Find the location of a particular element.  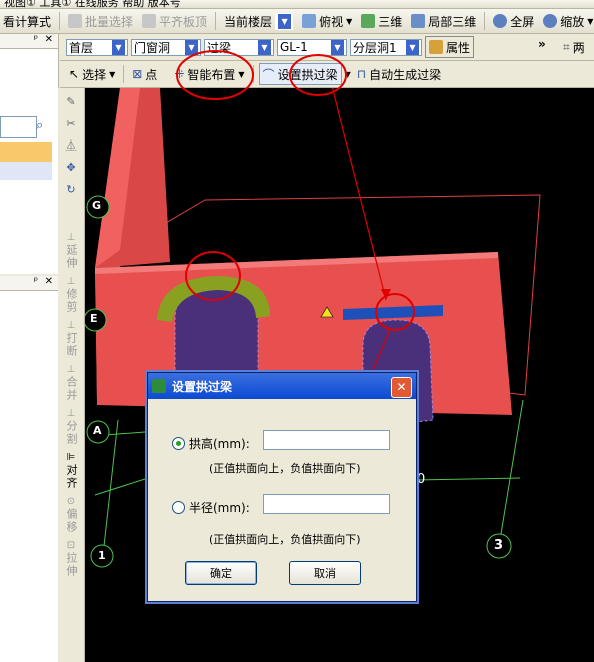

tool-merge: 合并 is located at coordinates (71, 392).